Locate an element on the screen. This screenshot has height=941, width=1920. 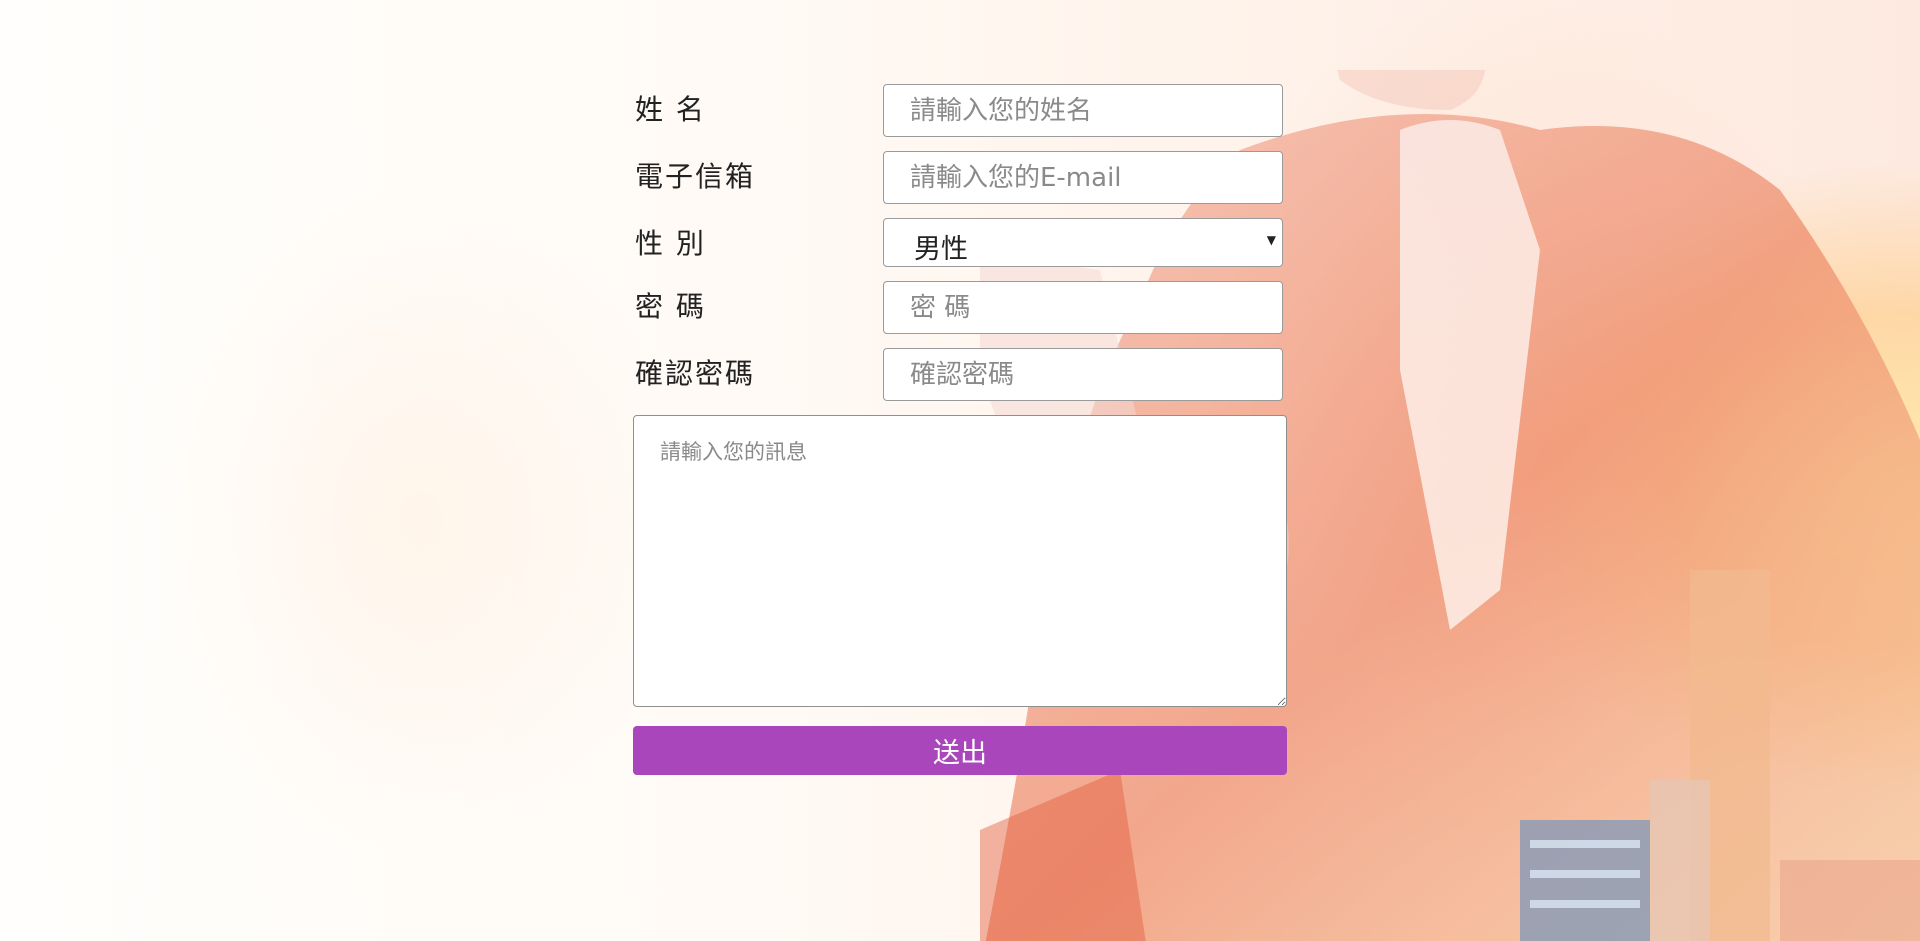
email-label: 電子信箱 is located at coordinates (695, 176).